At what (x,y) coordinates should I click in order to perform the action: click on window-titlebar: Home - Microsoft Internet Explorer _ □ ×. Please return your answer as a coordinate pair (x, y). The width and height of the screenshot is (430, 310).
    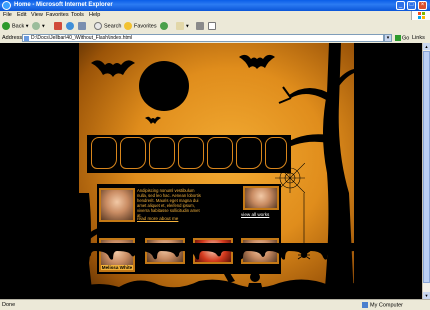
    Looking at the image, I should click on (215, 5).